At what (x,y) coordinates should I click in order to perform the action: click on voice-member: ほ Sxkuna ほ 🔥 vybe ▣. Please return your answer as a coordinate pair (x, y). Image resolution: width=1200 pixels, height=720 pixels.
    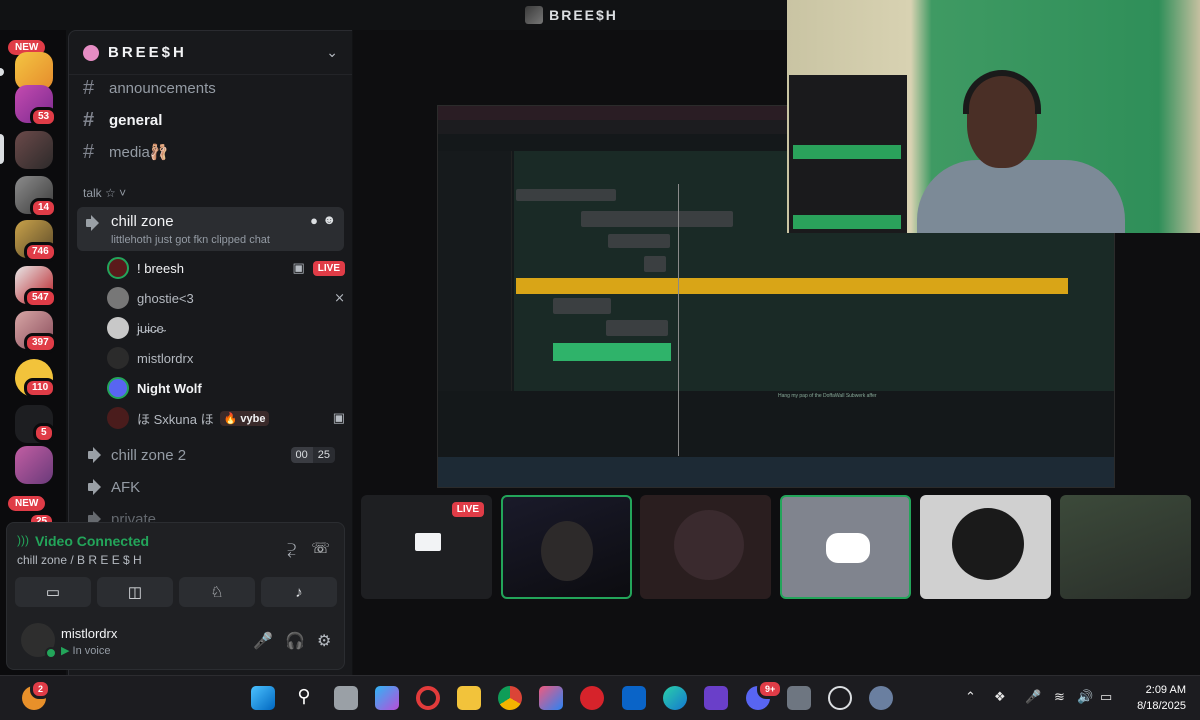
    Looking at the image, I should click on (226, 418).